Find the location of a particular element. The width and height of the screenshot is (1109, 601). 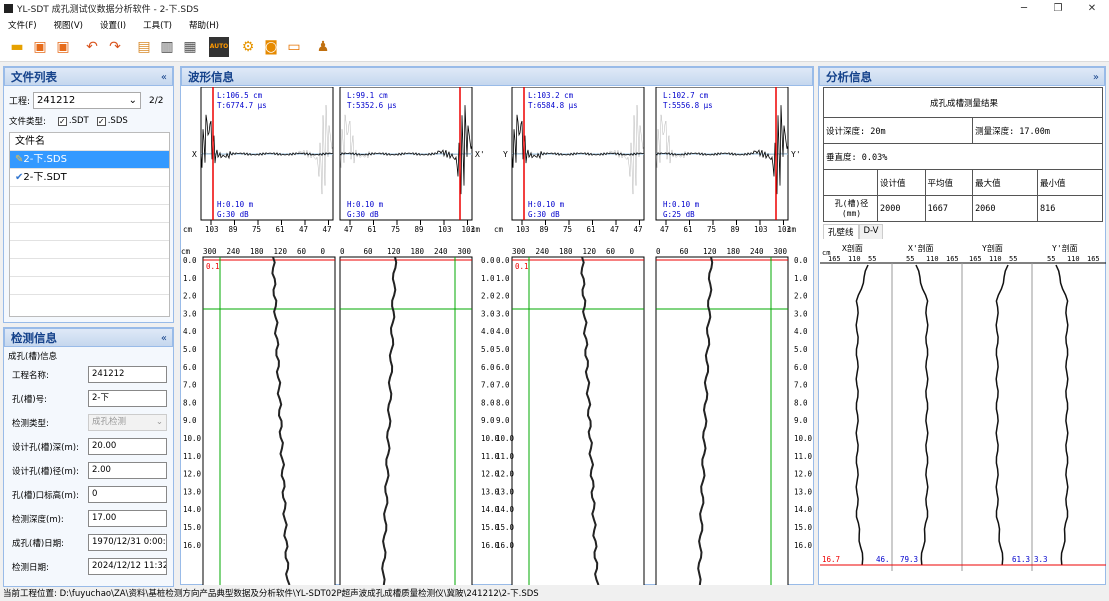

design-depth-input: 20.00 is located at coordinates (127, 446).